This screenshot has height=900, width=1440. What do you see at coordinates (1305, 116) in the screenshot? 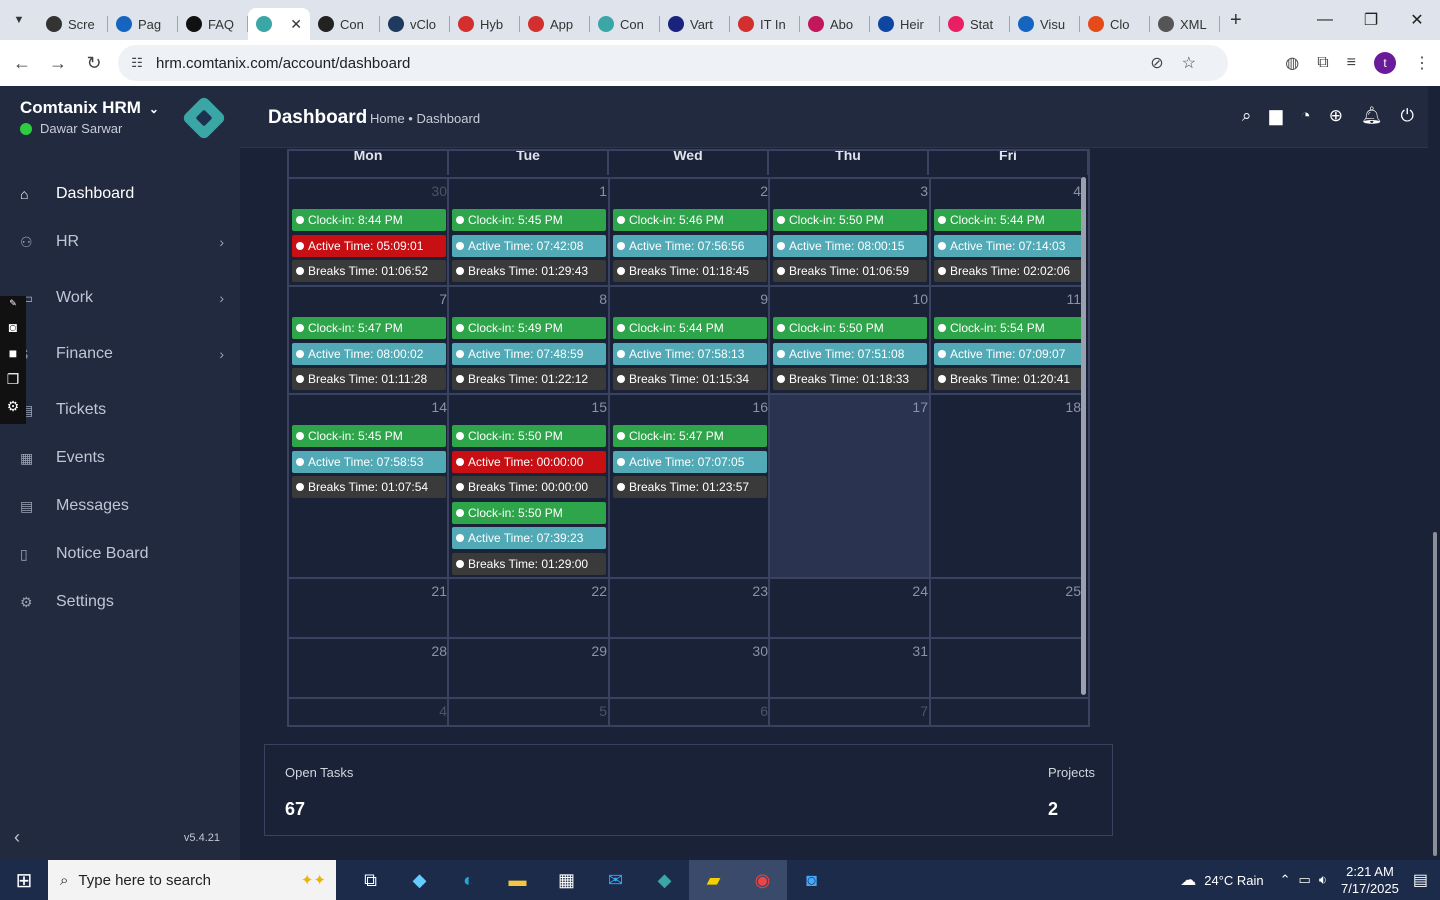
I see `clock-icon: ◔` at bounding box center [1305, 116].